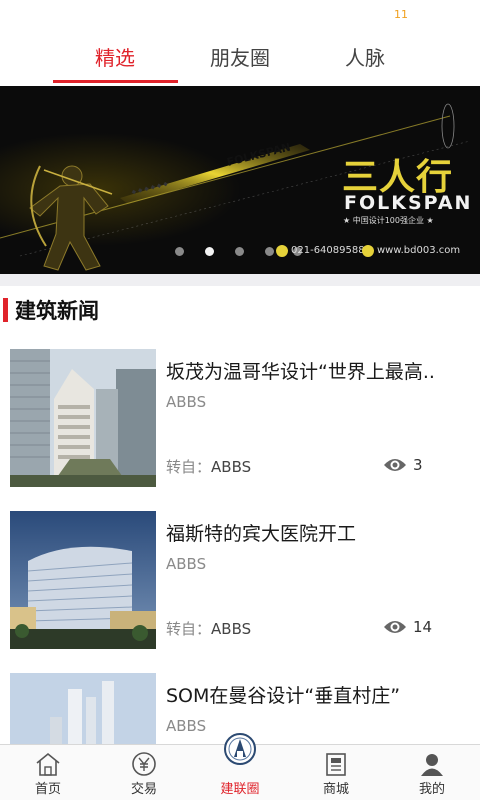  I want to click on nav-label: 商城, so click(335, 789).